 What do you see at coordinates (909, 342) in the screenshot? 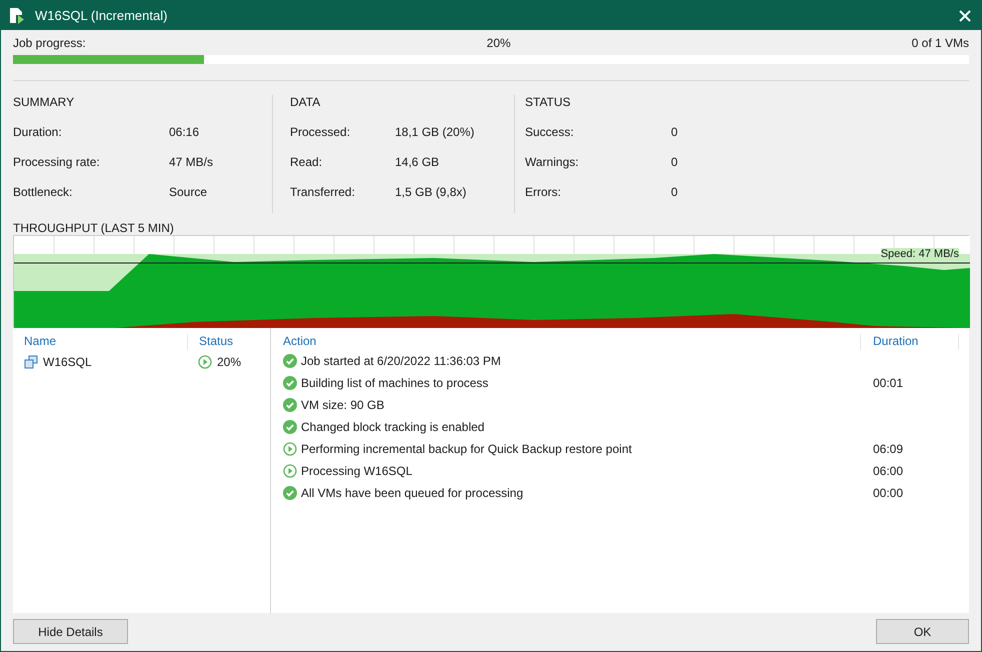
I see `column-header: Duration` at bounding box center [909, 342].